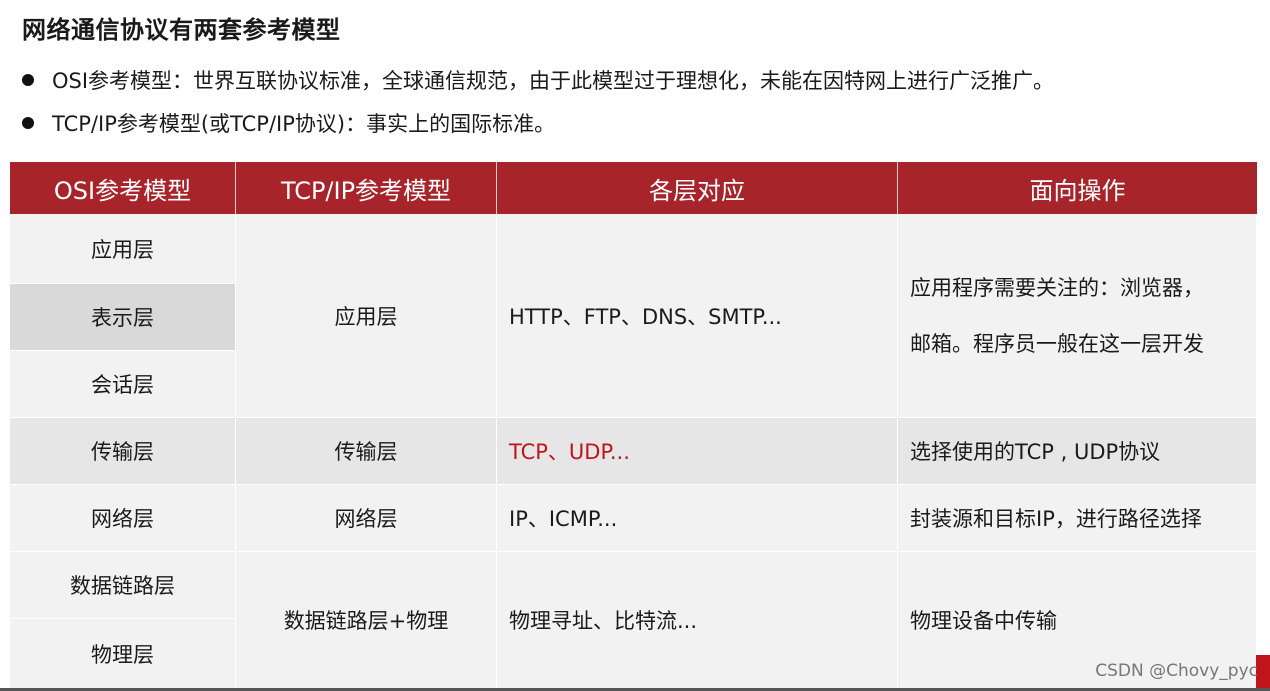  I want to click on osi-layer-presentation: 表示层, so click(123, 317).